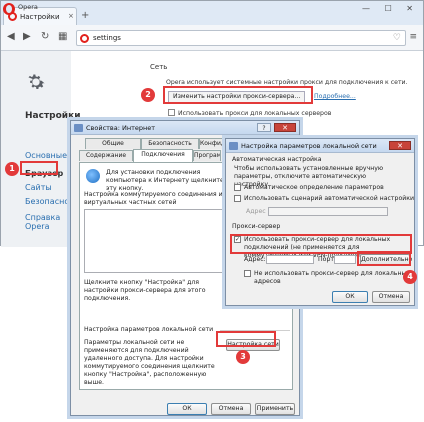  I want to click on sidebar-item-basic: Основные, so click(46, 155).